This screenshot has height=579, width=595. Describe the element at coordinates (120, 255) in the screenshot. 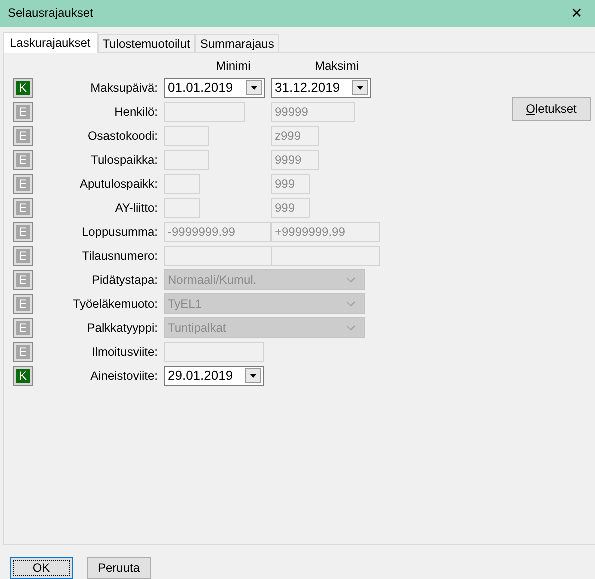

I see `field-label: Tilausnumero:` at that location.